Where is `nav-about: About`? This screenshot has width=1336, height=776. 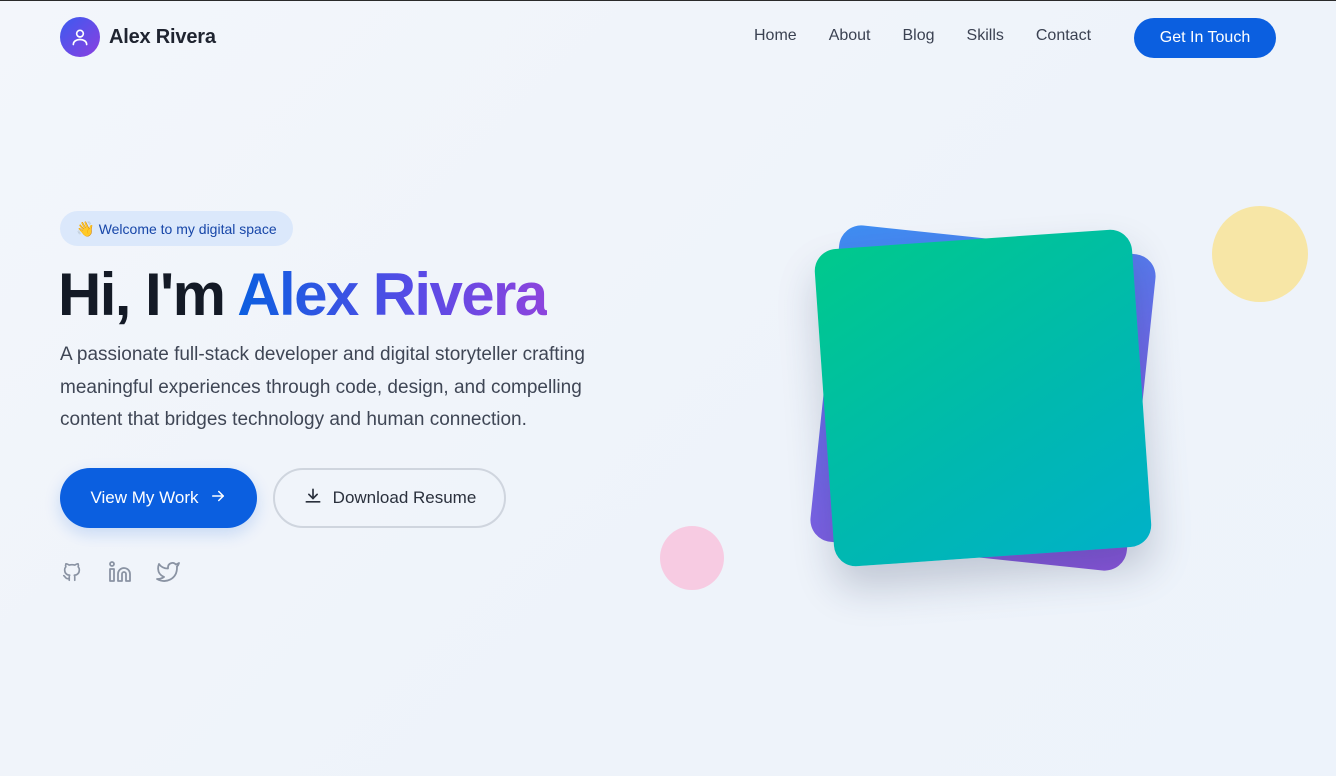 nav-about: About is located at coordinates (850, 36).